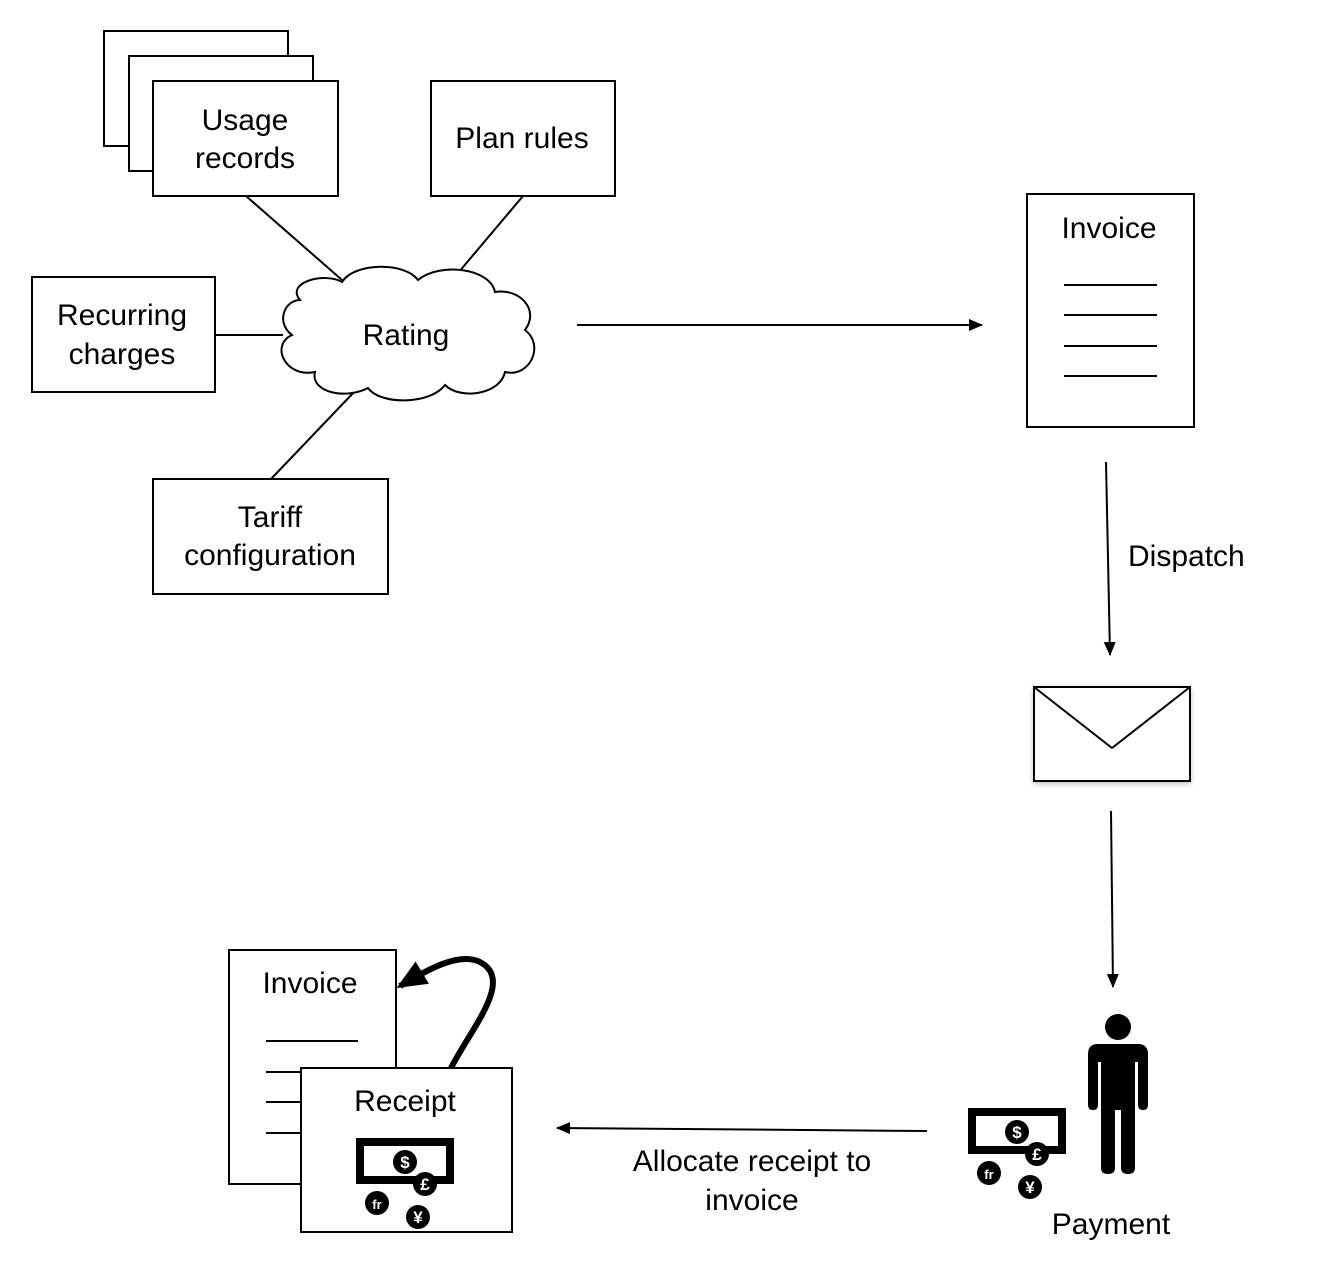 This screenshot has width=1344, height=1269. Describe the element at coordinates (405, 1101) in the screenshot. I see `receipt-label: Receipt` at that location.